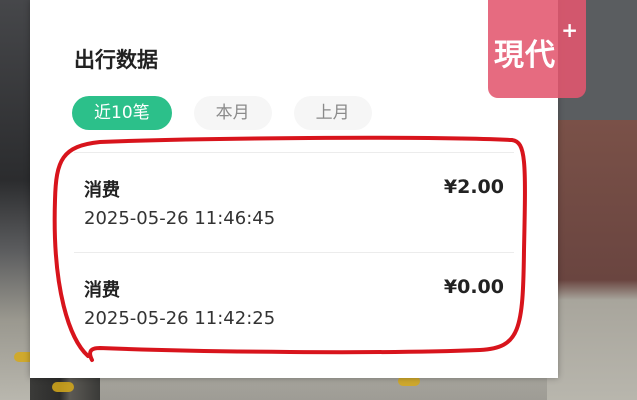 Image resolution: width=637 pixels, height=400 pixels. What do you see at coordinates (525, 55) in the screenshot?
I see `watermark-text: 現代` at bounding box center [525, 55].